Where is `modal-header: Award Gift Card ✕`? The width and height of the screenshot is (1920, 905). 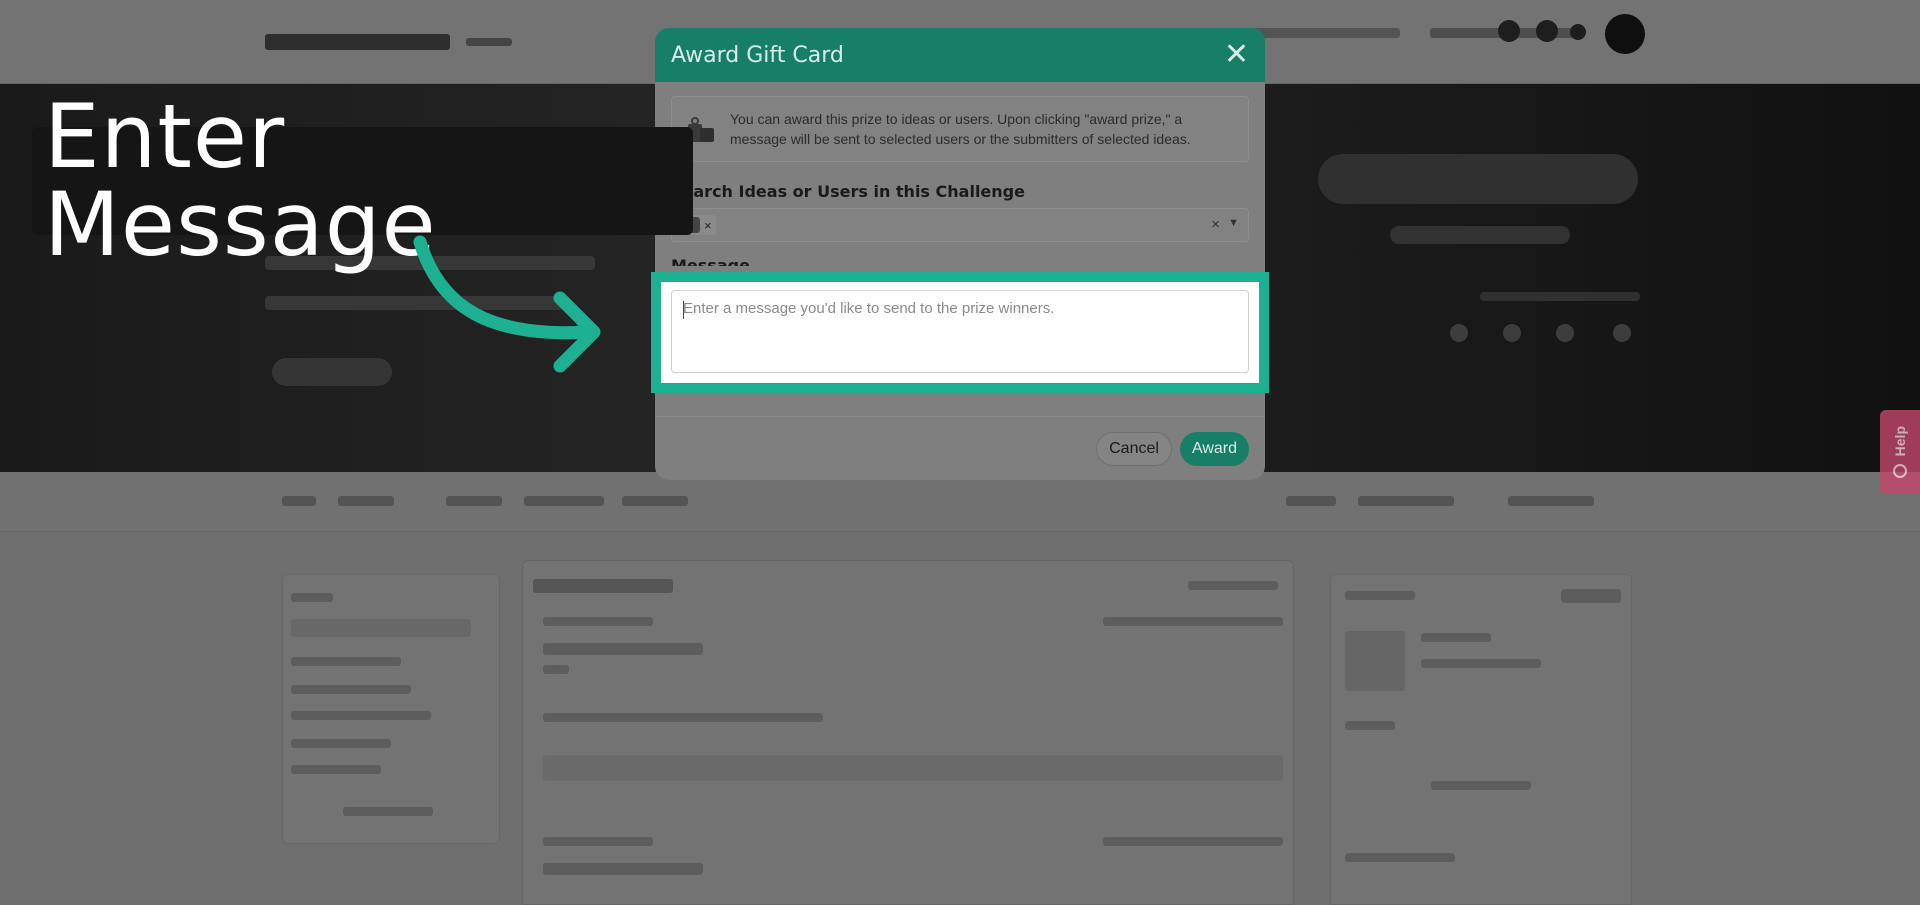 modal-header: Award Gift Card ✕ is located at coordinates (960, 55).